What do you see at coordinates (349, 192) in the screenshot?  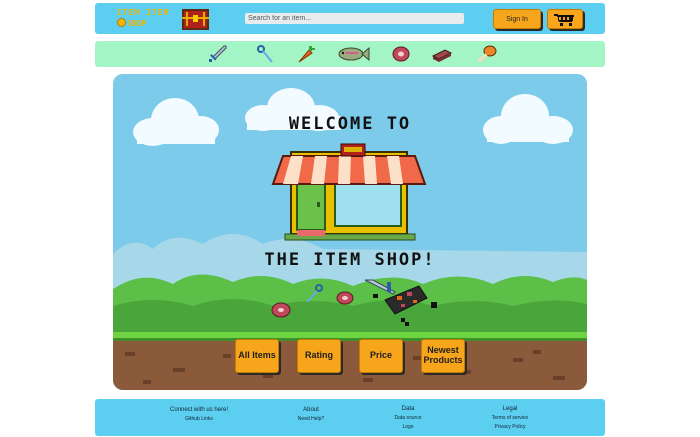 I see `shop-building-illustration` at bounding box center [349, 192].